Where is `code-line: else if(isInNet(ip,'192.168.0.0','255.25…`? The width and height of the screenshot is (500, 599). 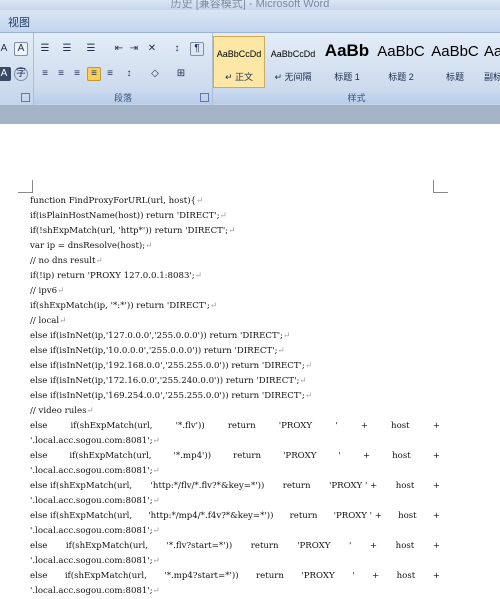
code-line: else if(isInNet(ip,'192.168.0.0','255.25… is located at coordinates (235, 366).